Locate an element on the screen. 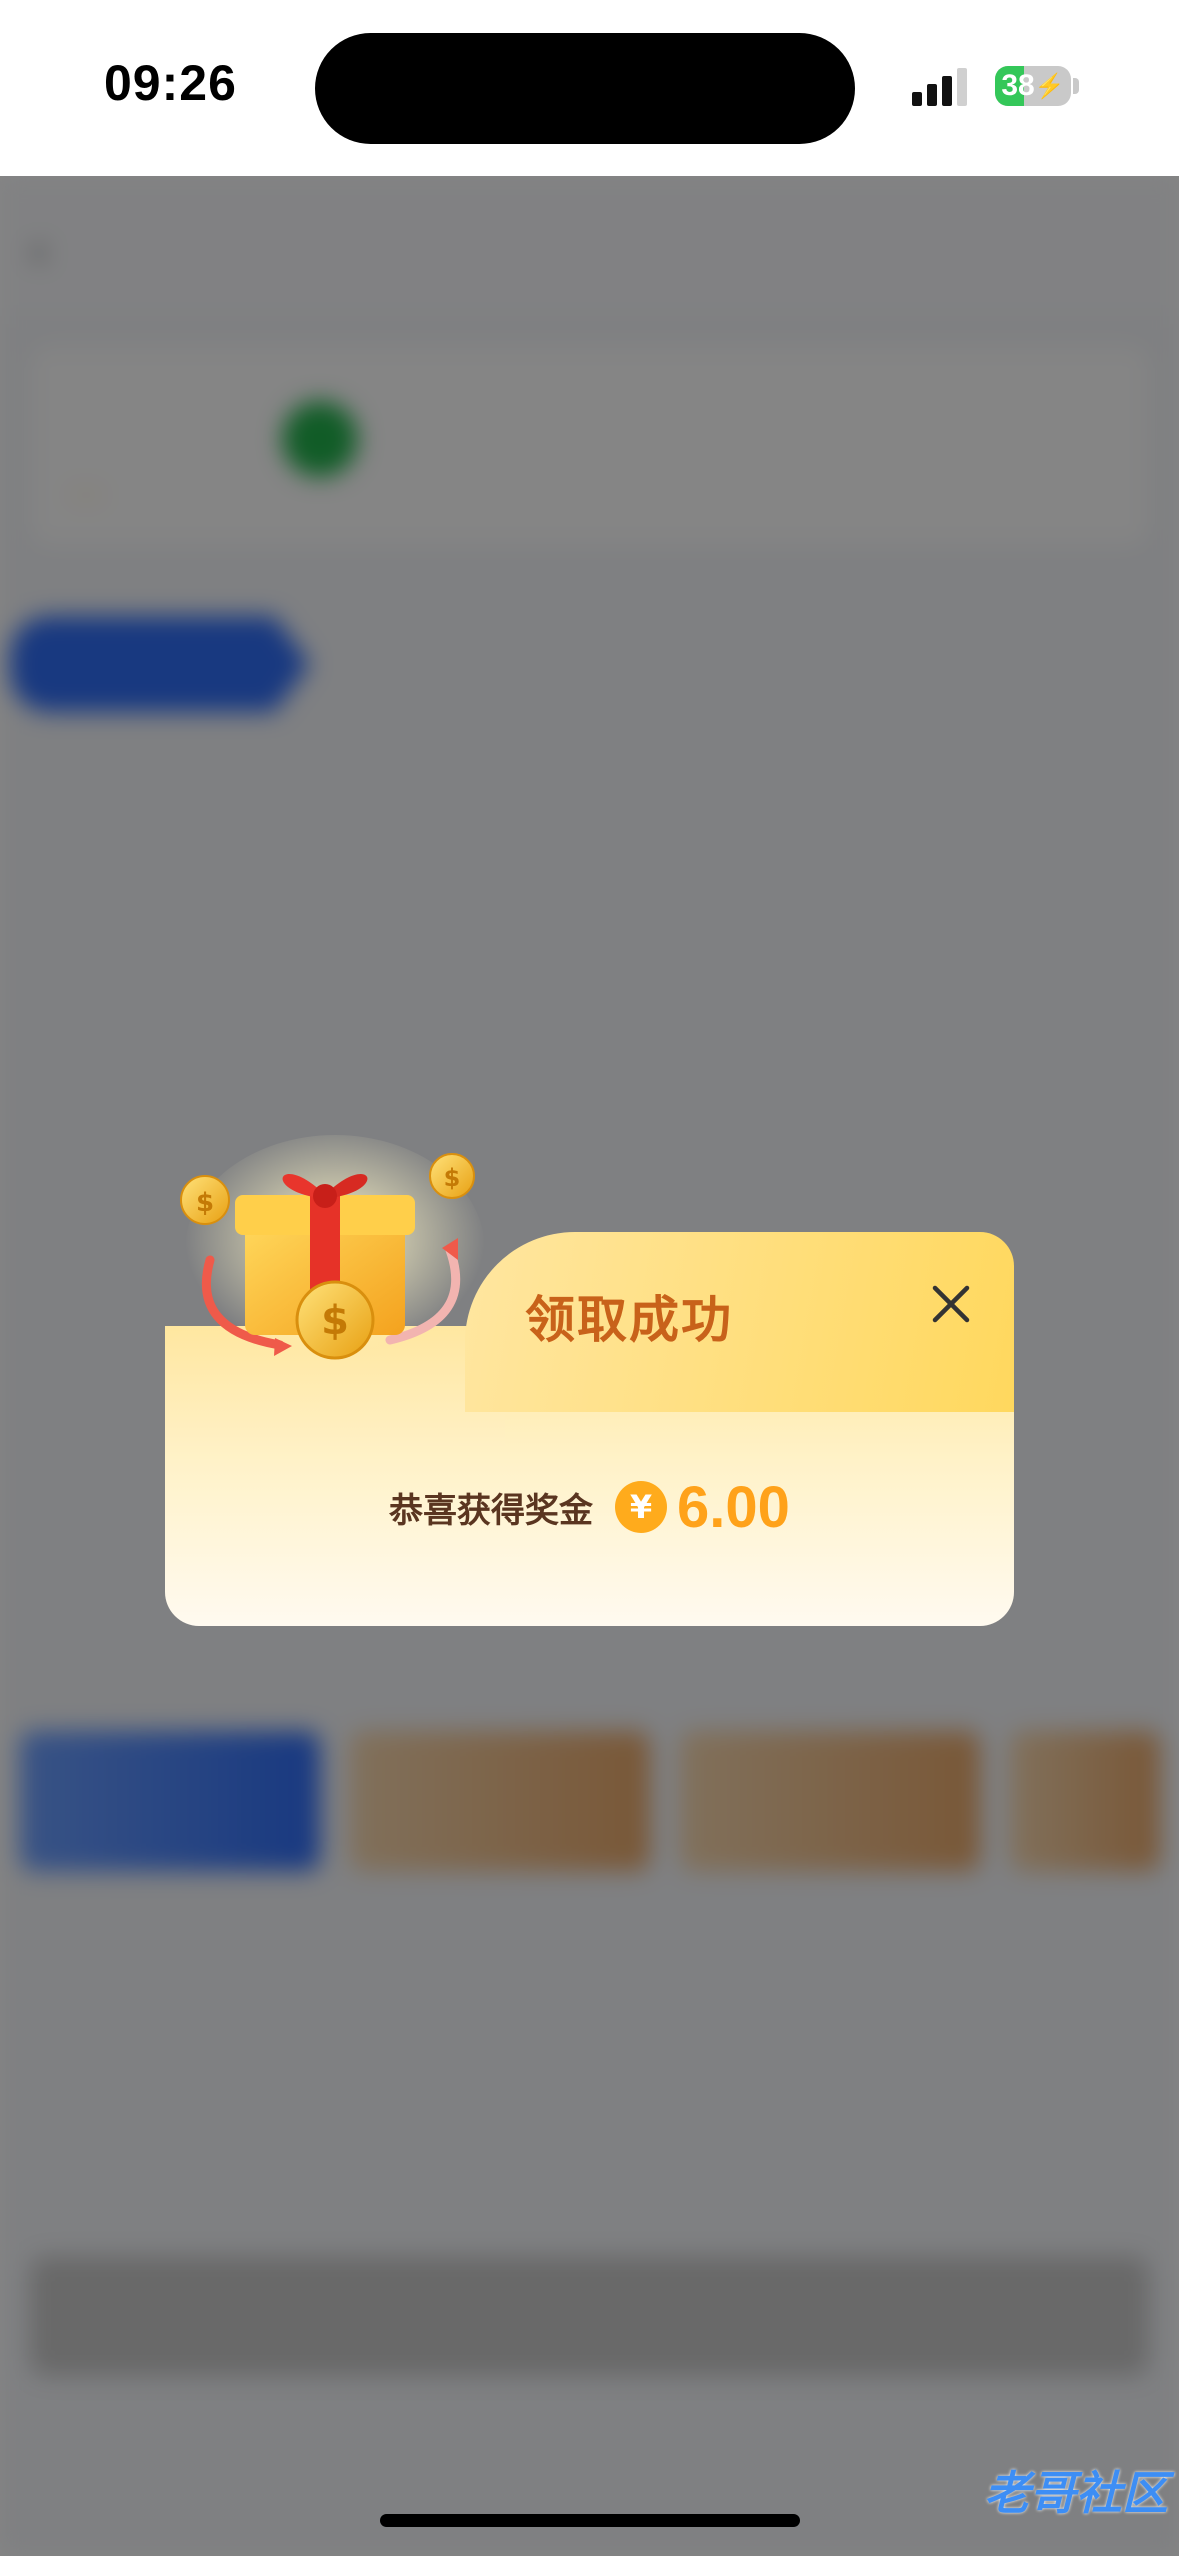  reward-row: 恭喜获得奖金 ¥ 6.00 is located at coordinates (589, 1507).